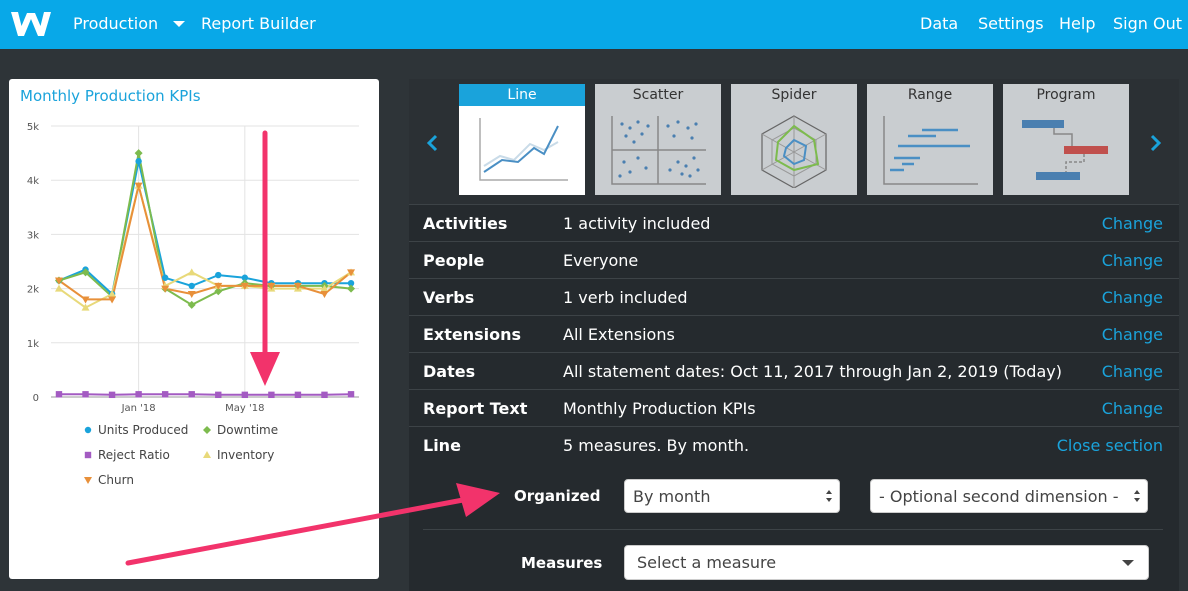 The width and height of the screenshot is (1188, 591). What do you see at coordinates (449, 297) in the screenshot?
I see `row-label: Verbs` at bounding box center [449, 297].